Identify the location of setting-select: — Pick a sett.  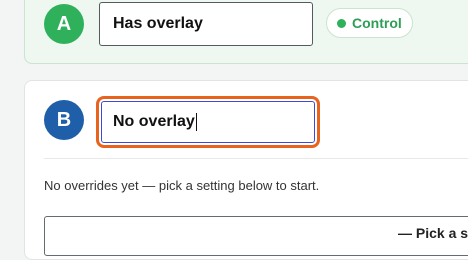
(256, 236).